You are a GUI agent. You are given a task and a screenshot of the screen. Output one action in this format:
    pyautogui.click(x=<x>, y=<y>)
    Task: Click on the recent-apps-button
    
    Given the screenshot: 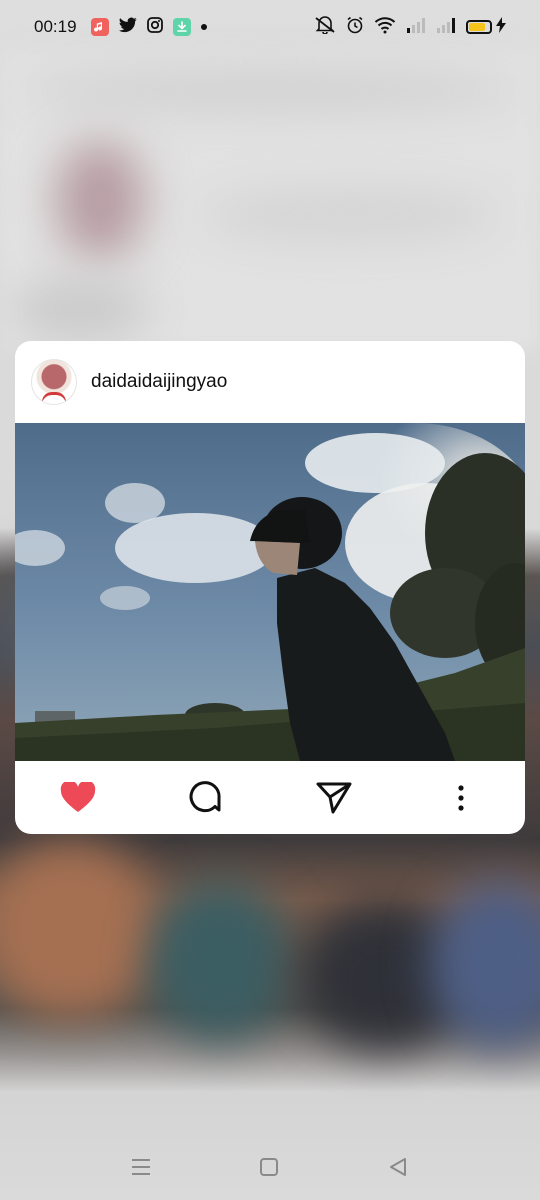 What is the action you would take?
    pyautogui.click(x=141, y=1167)
    